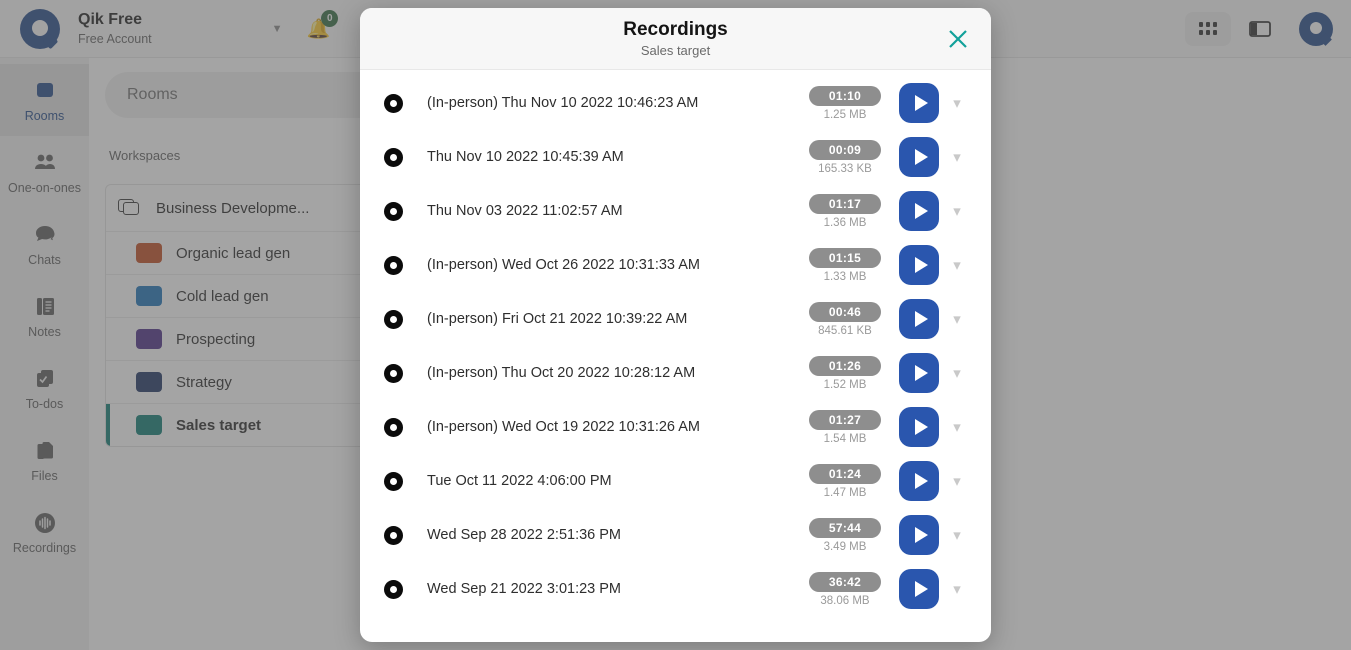 This screenshot has width=1351, height=650. I want to click on recording-duration: 00:46, so click(845, 311).